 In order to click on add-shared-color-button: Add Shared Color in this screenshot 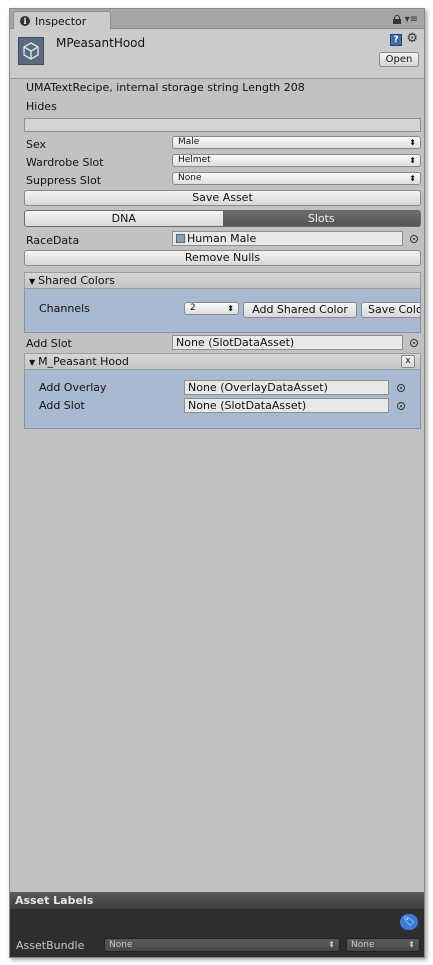, I will do `click(300, 310)`.